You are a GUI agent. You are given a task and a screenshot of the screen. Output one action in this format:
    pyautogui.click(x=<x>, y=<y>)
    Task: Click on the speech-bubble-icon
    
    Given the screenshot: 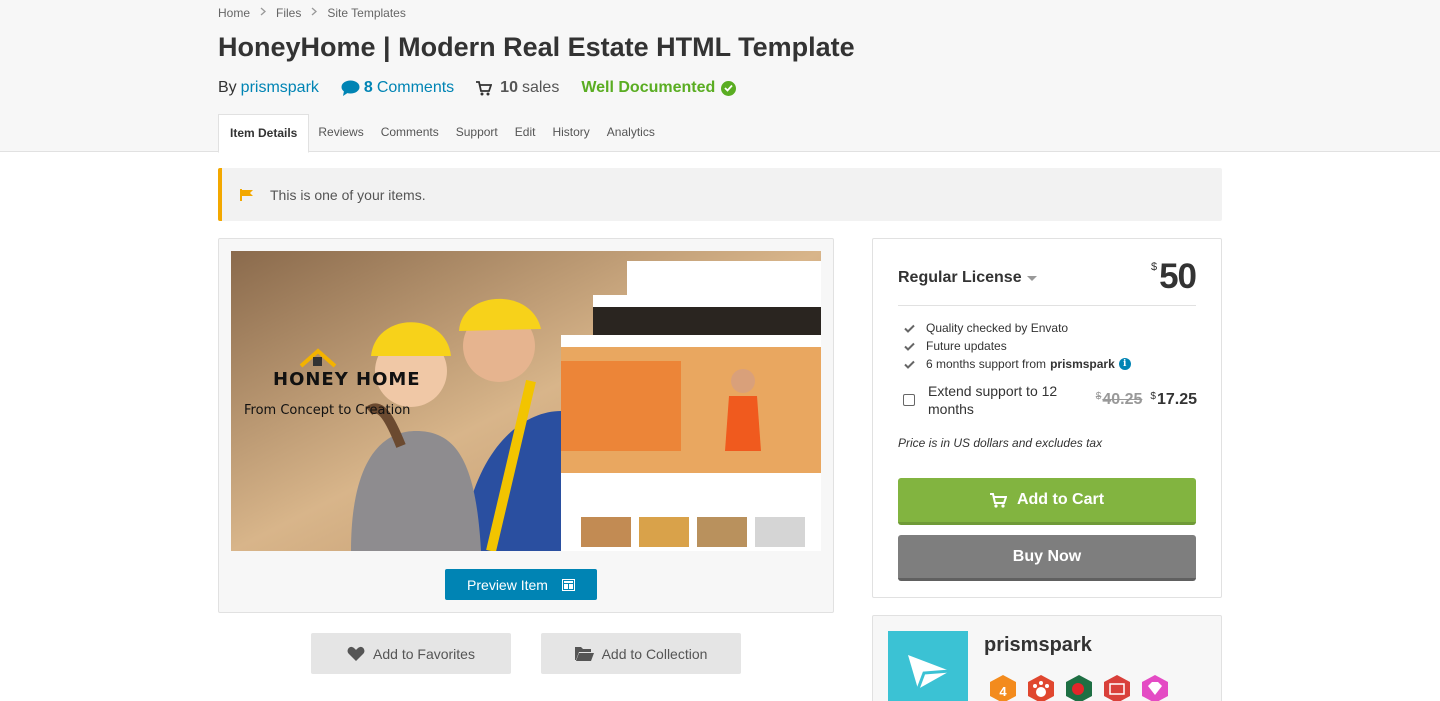 What is the action you would take?
    pyautogui.click(x=350, y=88)
    